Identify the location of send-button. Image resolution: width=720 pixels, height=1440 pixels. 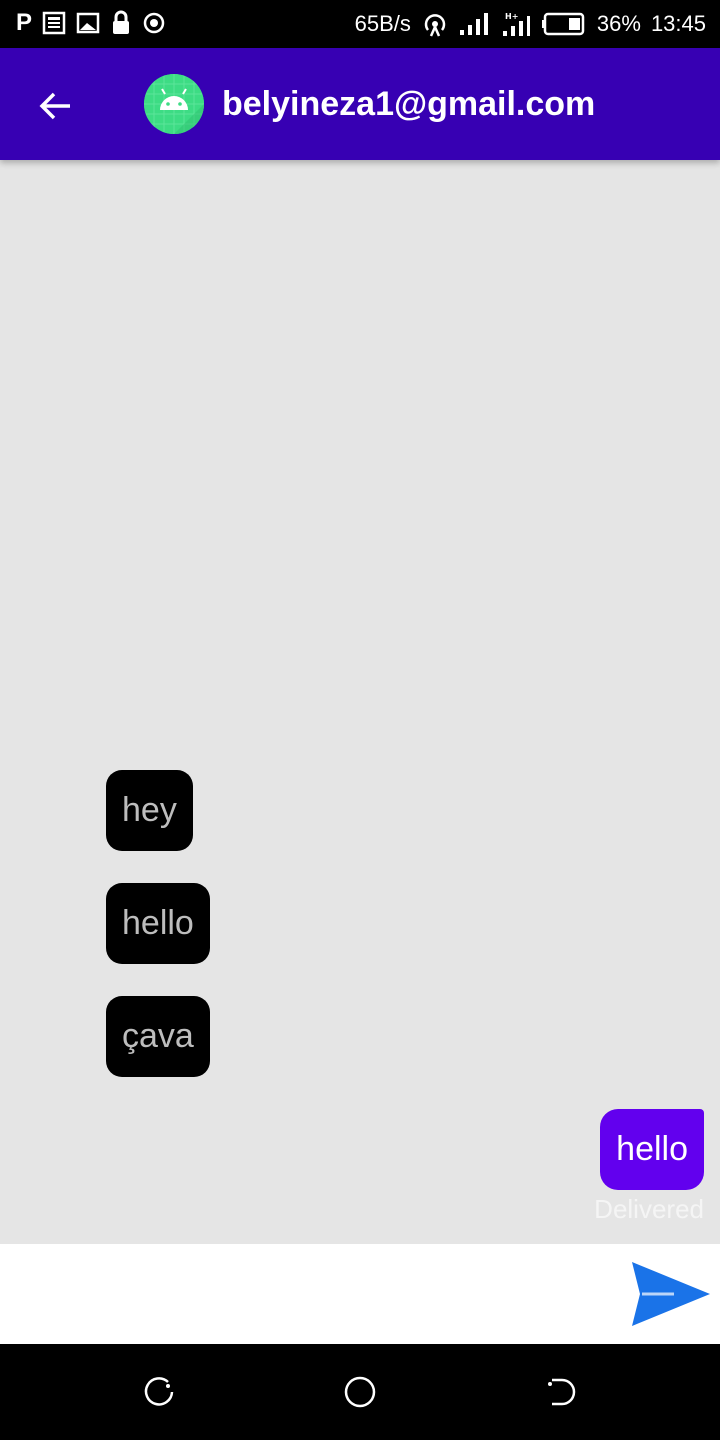
(670, 1294).